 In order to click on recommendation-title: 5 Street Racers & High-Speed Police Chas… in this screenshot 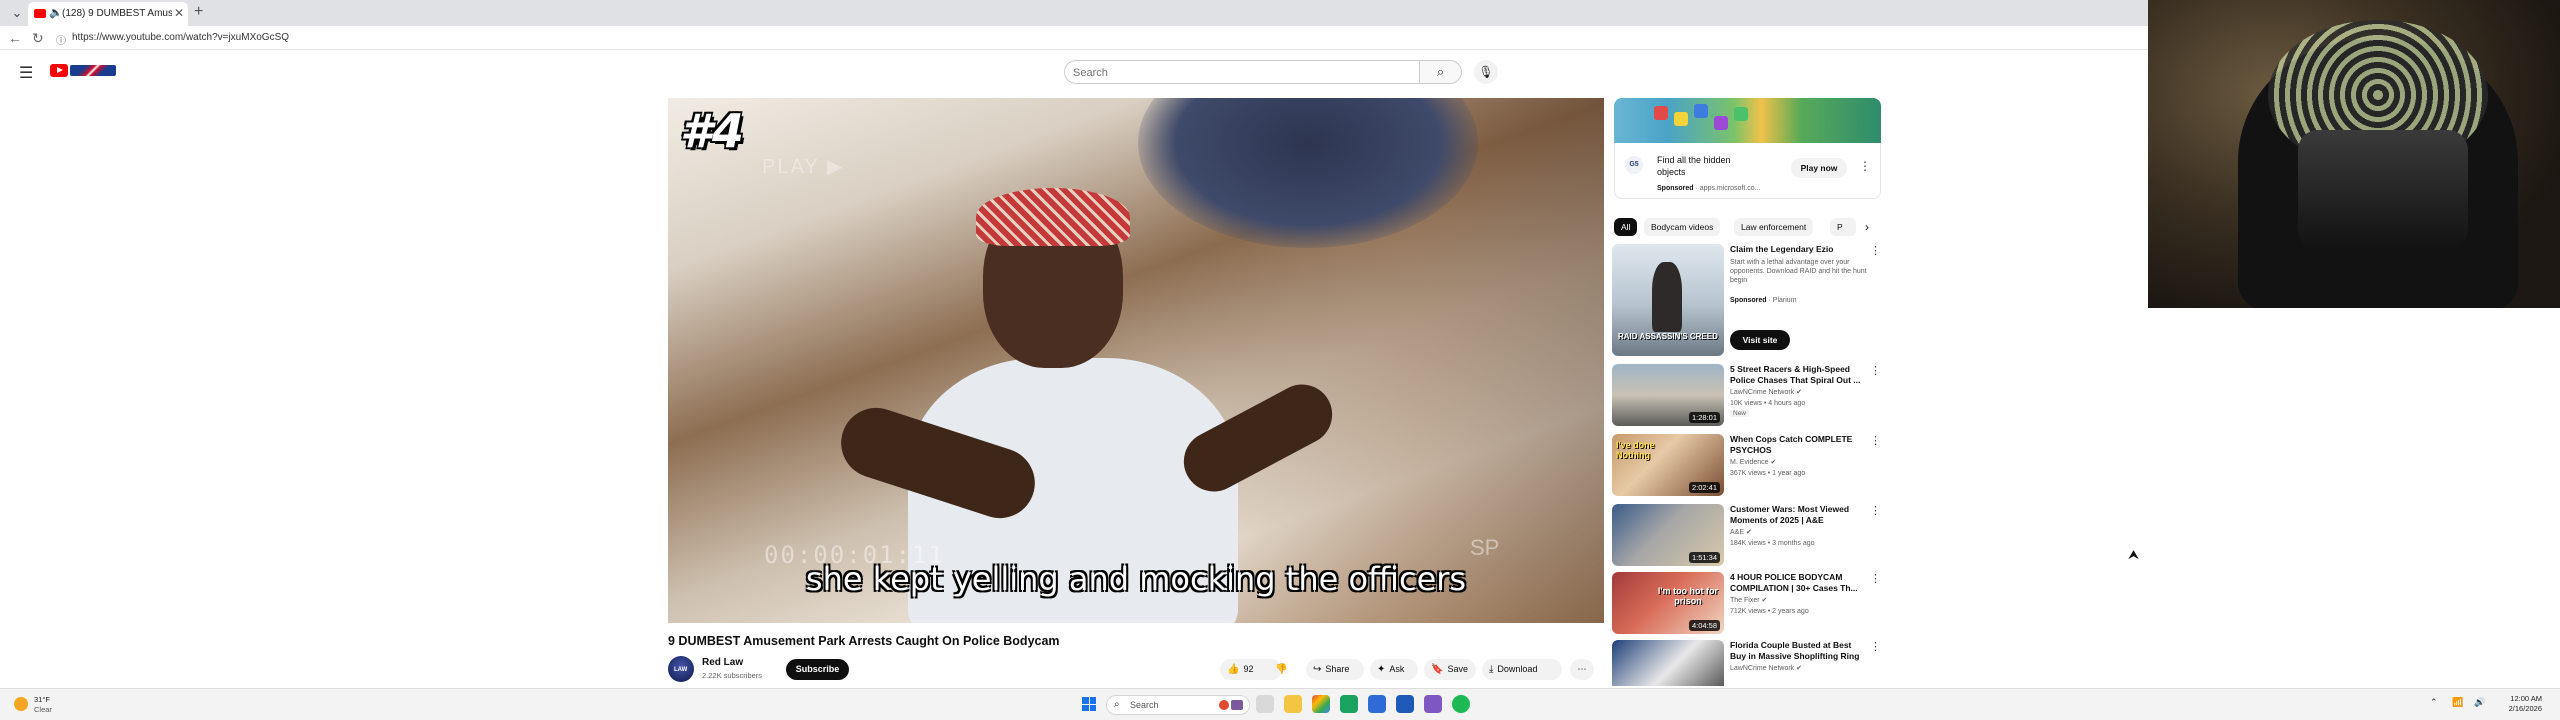, I will do `click(1799, 375)`.